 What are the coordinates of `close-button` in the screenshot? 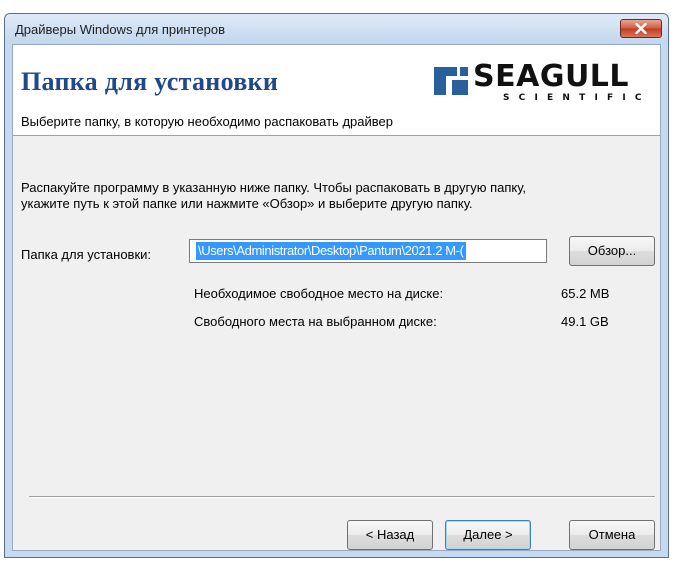 It's located at (641, 28).